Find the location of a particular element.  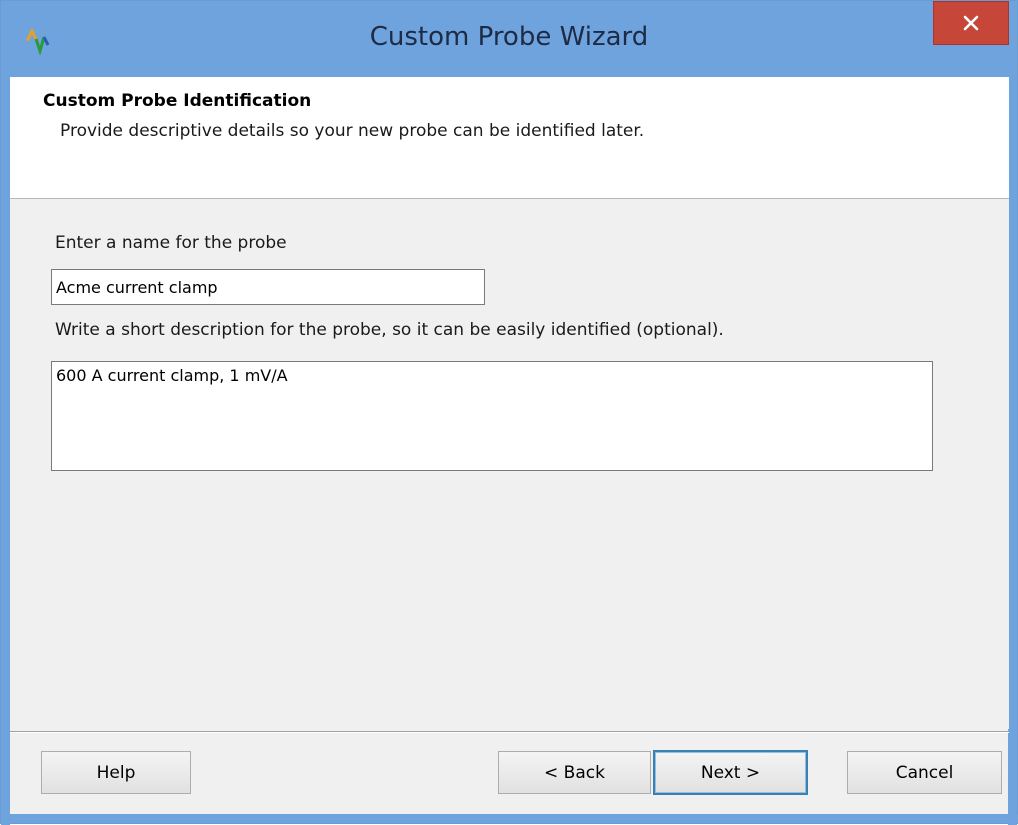

next-button: Next > is located at coordinates (730, 772).